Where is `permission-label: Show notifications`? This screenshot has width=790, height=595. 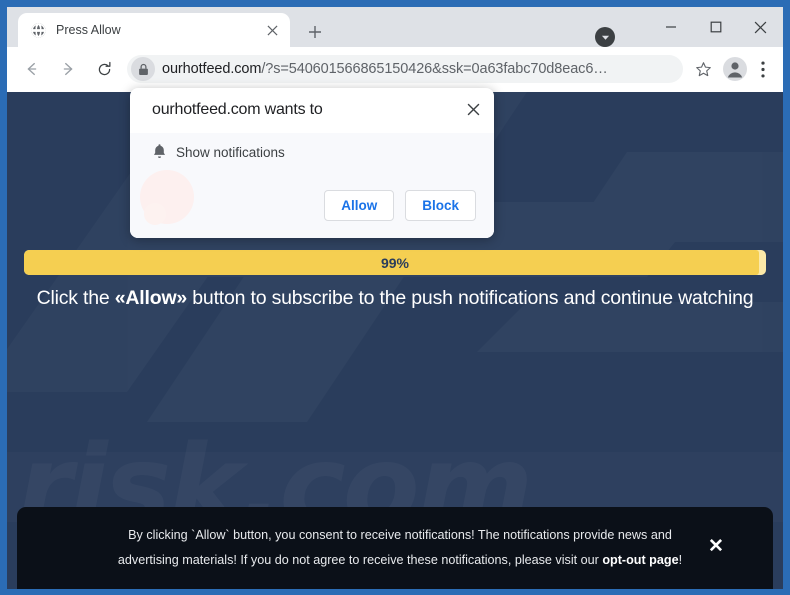
permission-label: Show notifications is located at coordinates (230, 152).